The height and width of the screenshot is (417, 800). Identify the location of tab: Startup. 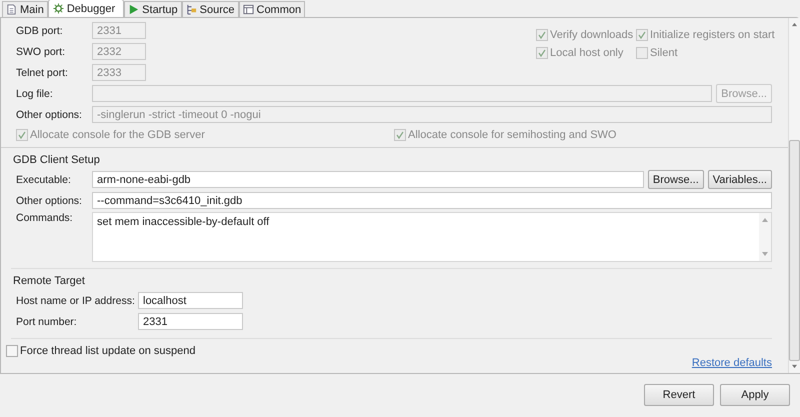
(153, 9).